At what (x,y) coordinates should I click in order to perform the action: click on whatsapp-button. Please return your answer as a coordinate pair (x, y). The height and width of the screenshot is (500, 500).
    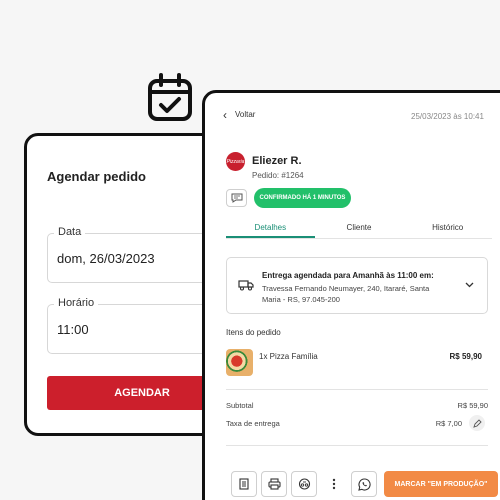
    Looking at the image, I should click on (364, 484).